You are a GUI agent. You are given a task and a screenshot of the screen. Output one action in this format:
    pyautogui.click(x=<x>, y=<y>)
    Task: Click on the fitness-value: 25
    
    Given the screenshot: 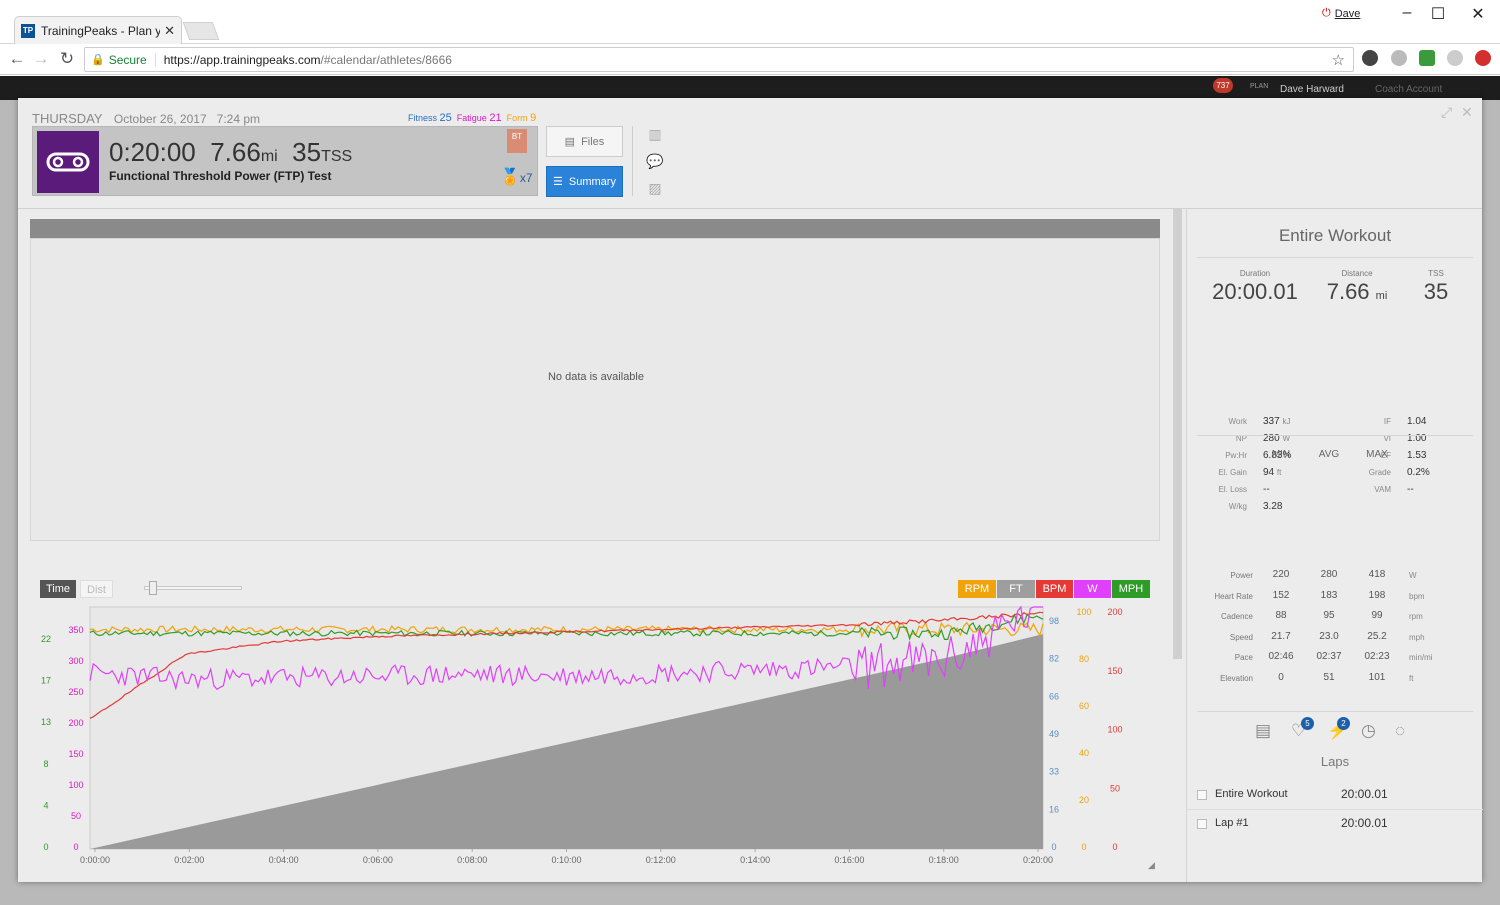 What is the action you would take?
    pyautogui.click(x=445, y=118)
    